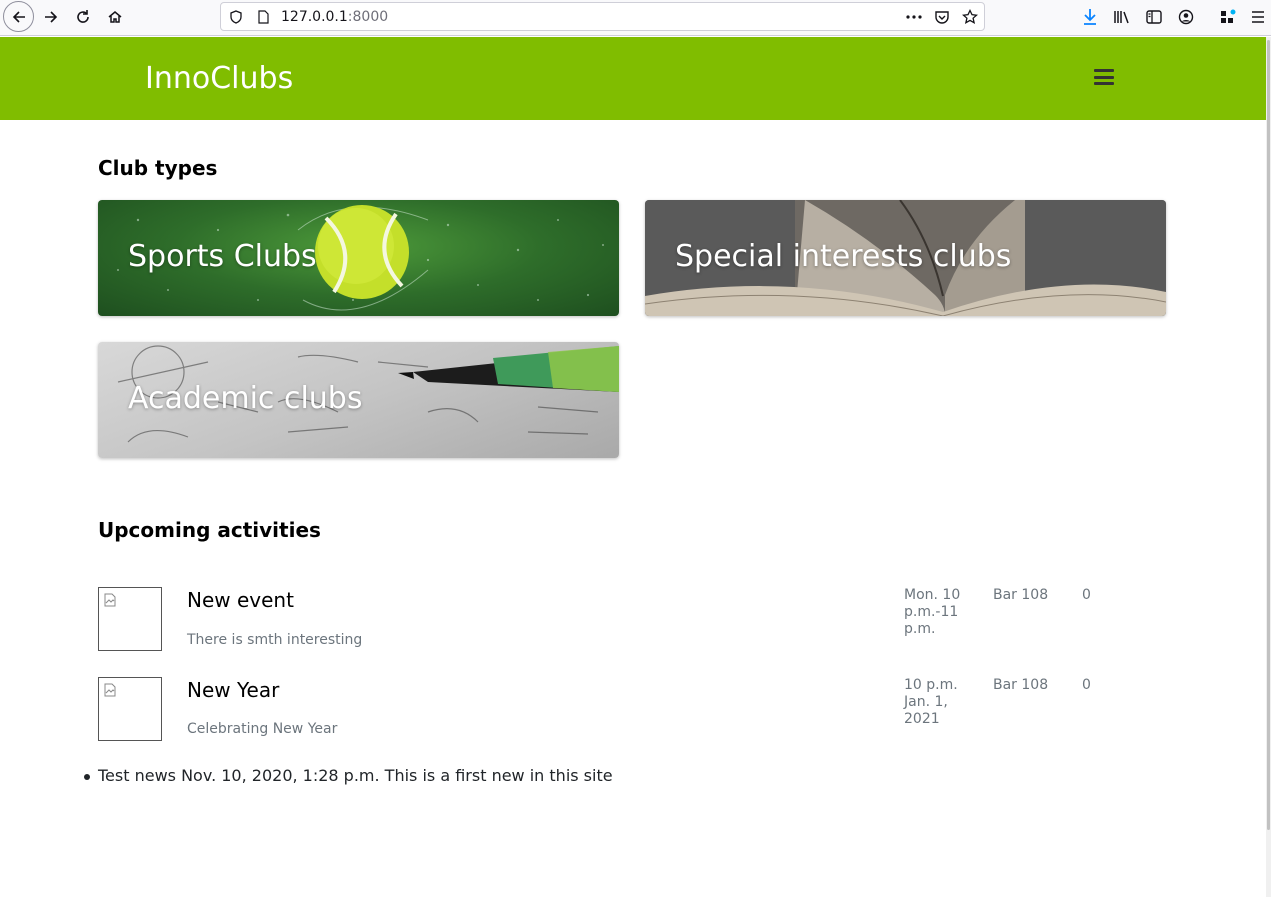 The height and width of the screenshot is (897, 1271). What do you see at coordinates (633, 78) in the screenshot?
I see `site-header: InnoClubs` at bounding box center [633, 78].